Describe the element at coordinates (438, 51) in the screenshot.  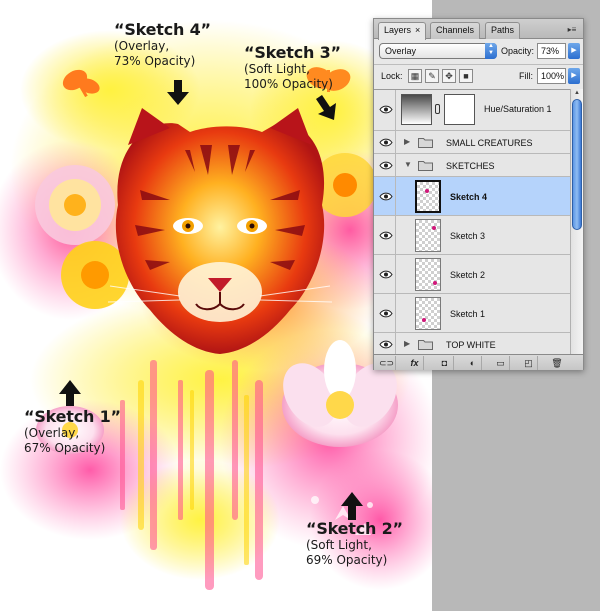
I see `blend-mode-select: Overlay ▲ ▼` at that location.